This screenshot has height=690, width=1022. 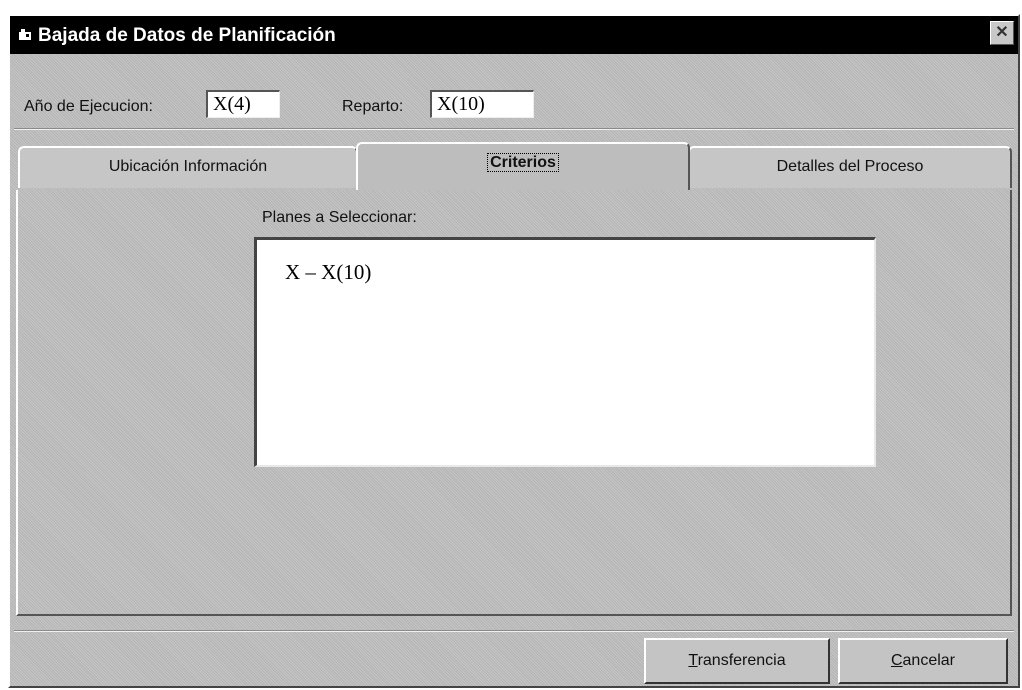 What do you see at coordinates (741, 660) in the screenshot?
I see `transferencia-label: ransferencia` at bounding box center [741, 660].